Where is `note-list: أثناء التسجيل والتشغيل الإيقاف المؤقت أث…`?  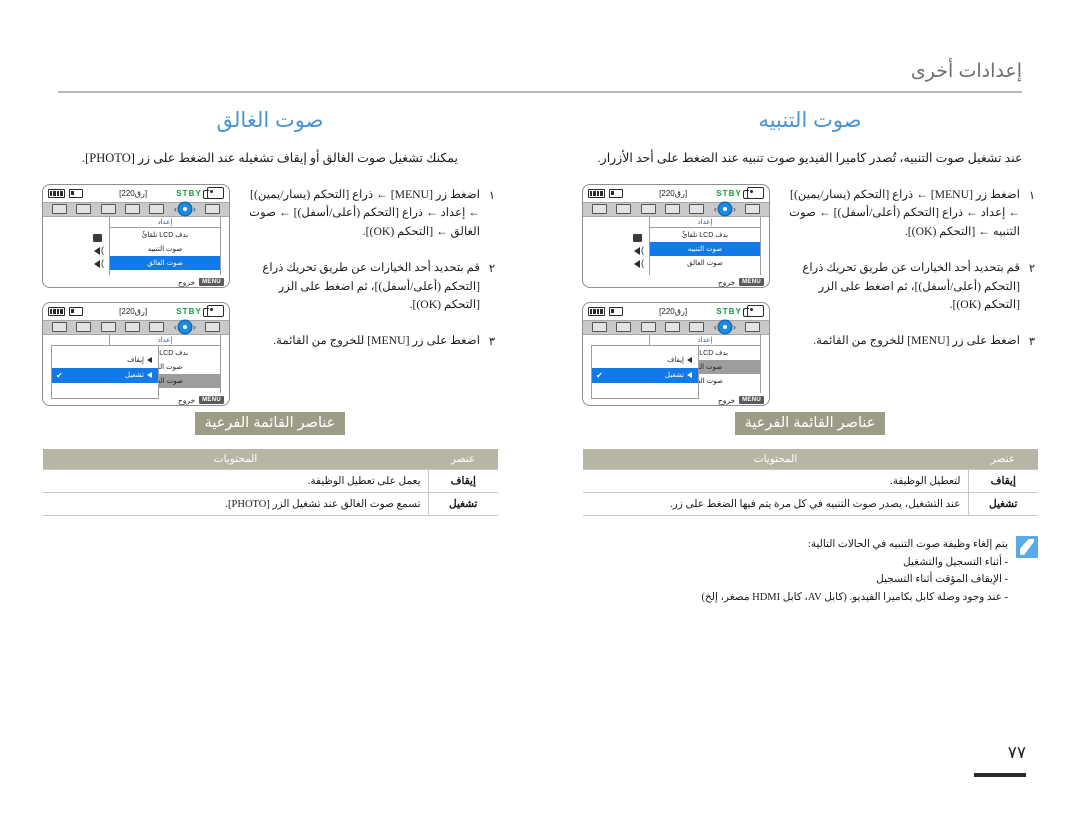
note-list: أثناء التسجيل والتشغيل الإيقاف المؤقت أث… is located at coordinates (795, 580).